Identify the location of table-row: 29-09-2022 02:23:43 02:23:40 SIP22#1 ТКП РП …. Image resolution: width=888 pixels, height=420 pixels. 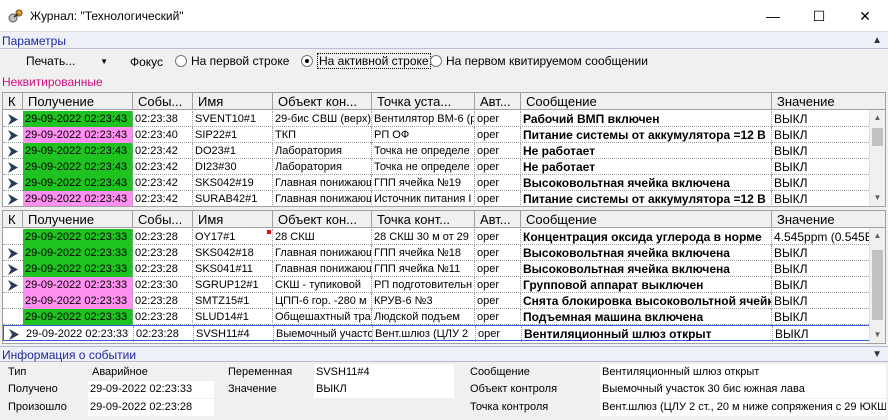
(437, 135).